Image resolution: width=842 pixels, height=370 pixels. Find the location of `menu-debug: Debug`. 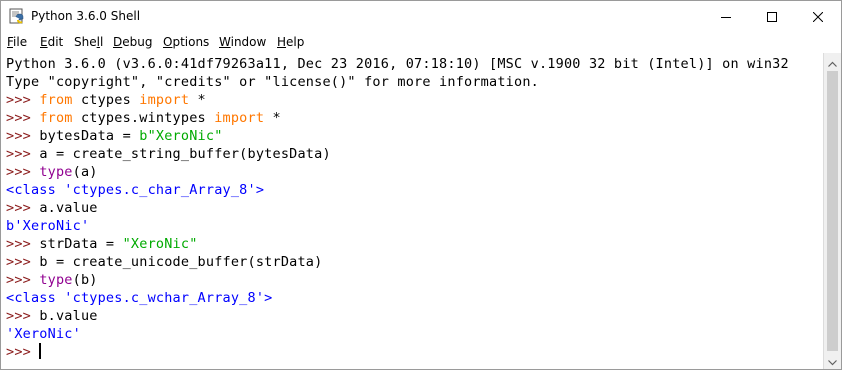

menu-debug: Debug is located at coordinates (132, 42).